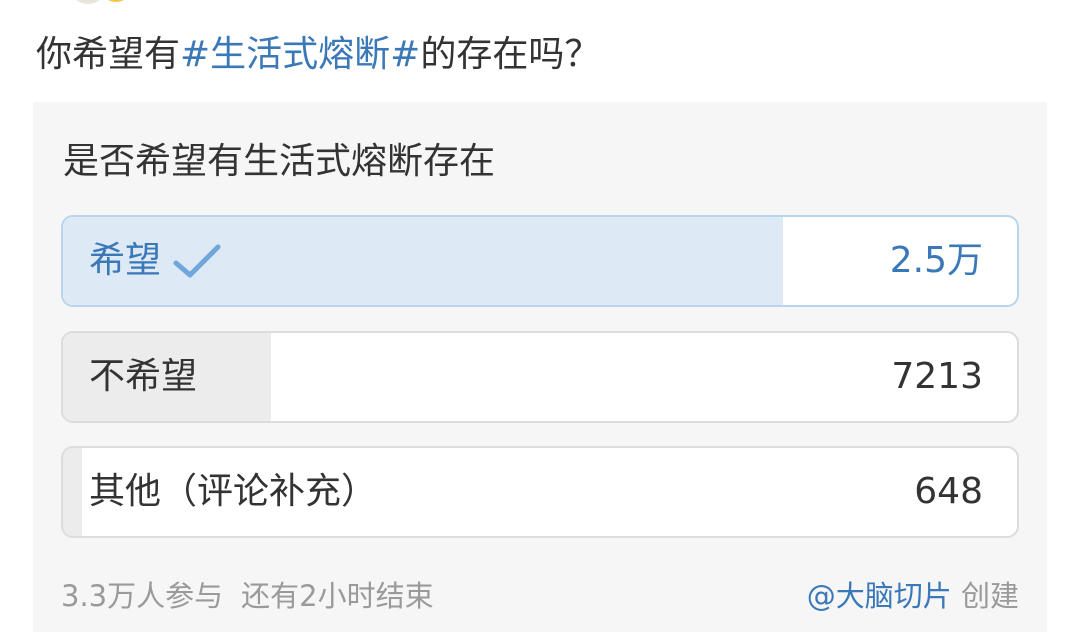 Image resolution: width=1080 pixels, height=632 pixels. I want to click on poll-option-not-hope: 不希望 7213, so click(540, 377).